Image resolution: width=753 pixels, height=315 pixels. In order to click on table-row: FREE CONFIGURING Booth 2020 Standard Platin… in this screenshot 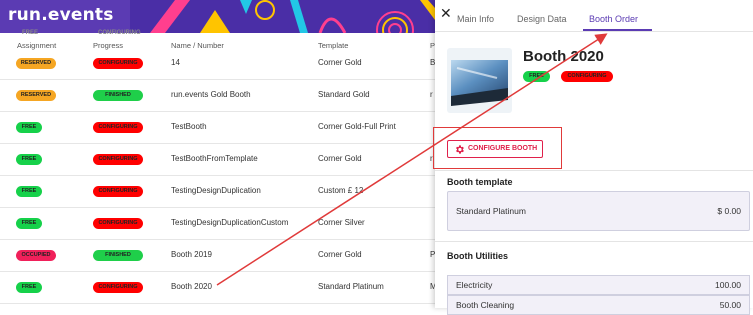, I will do `click(217, 288)`.